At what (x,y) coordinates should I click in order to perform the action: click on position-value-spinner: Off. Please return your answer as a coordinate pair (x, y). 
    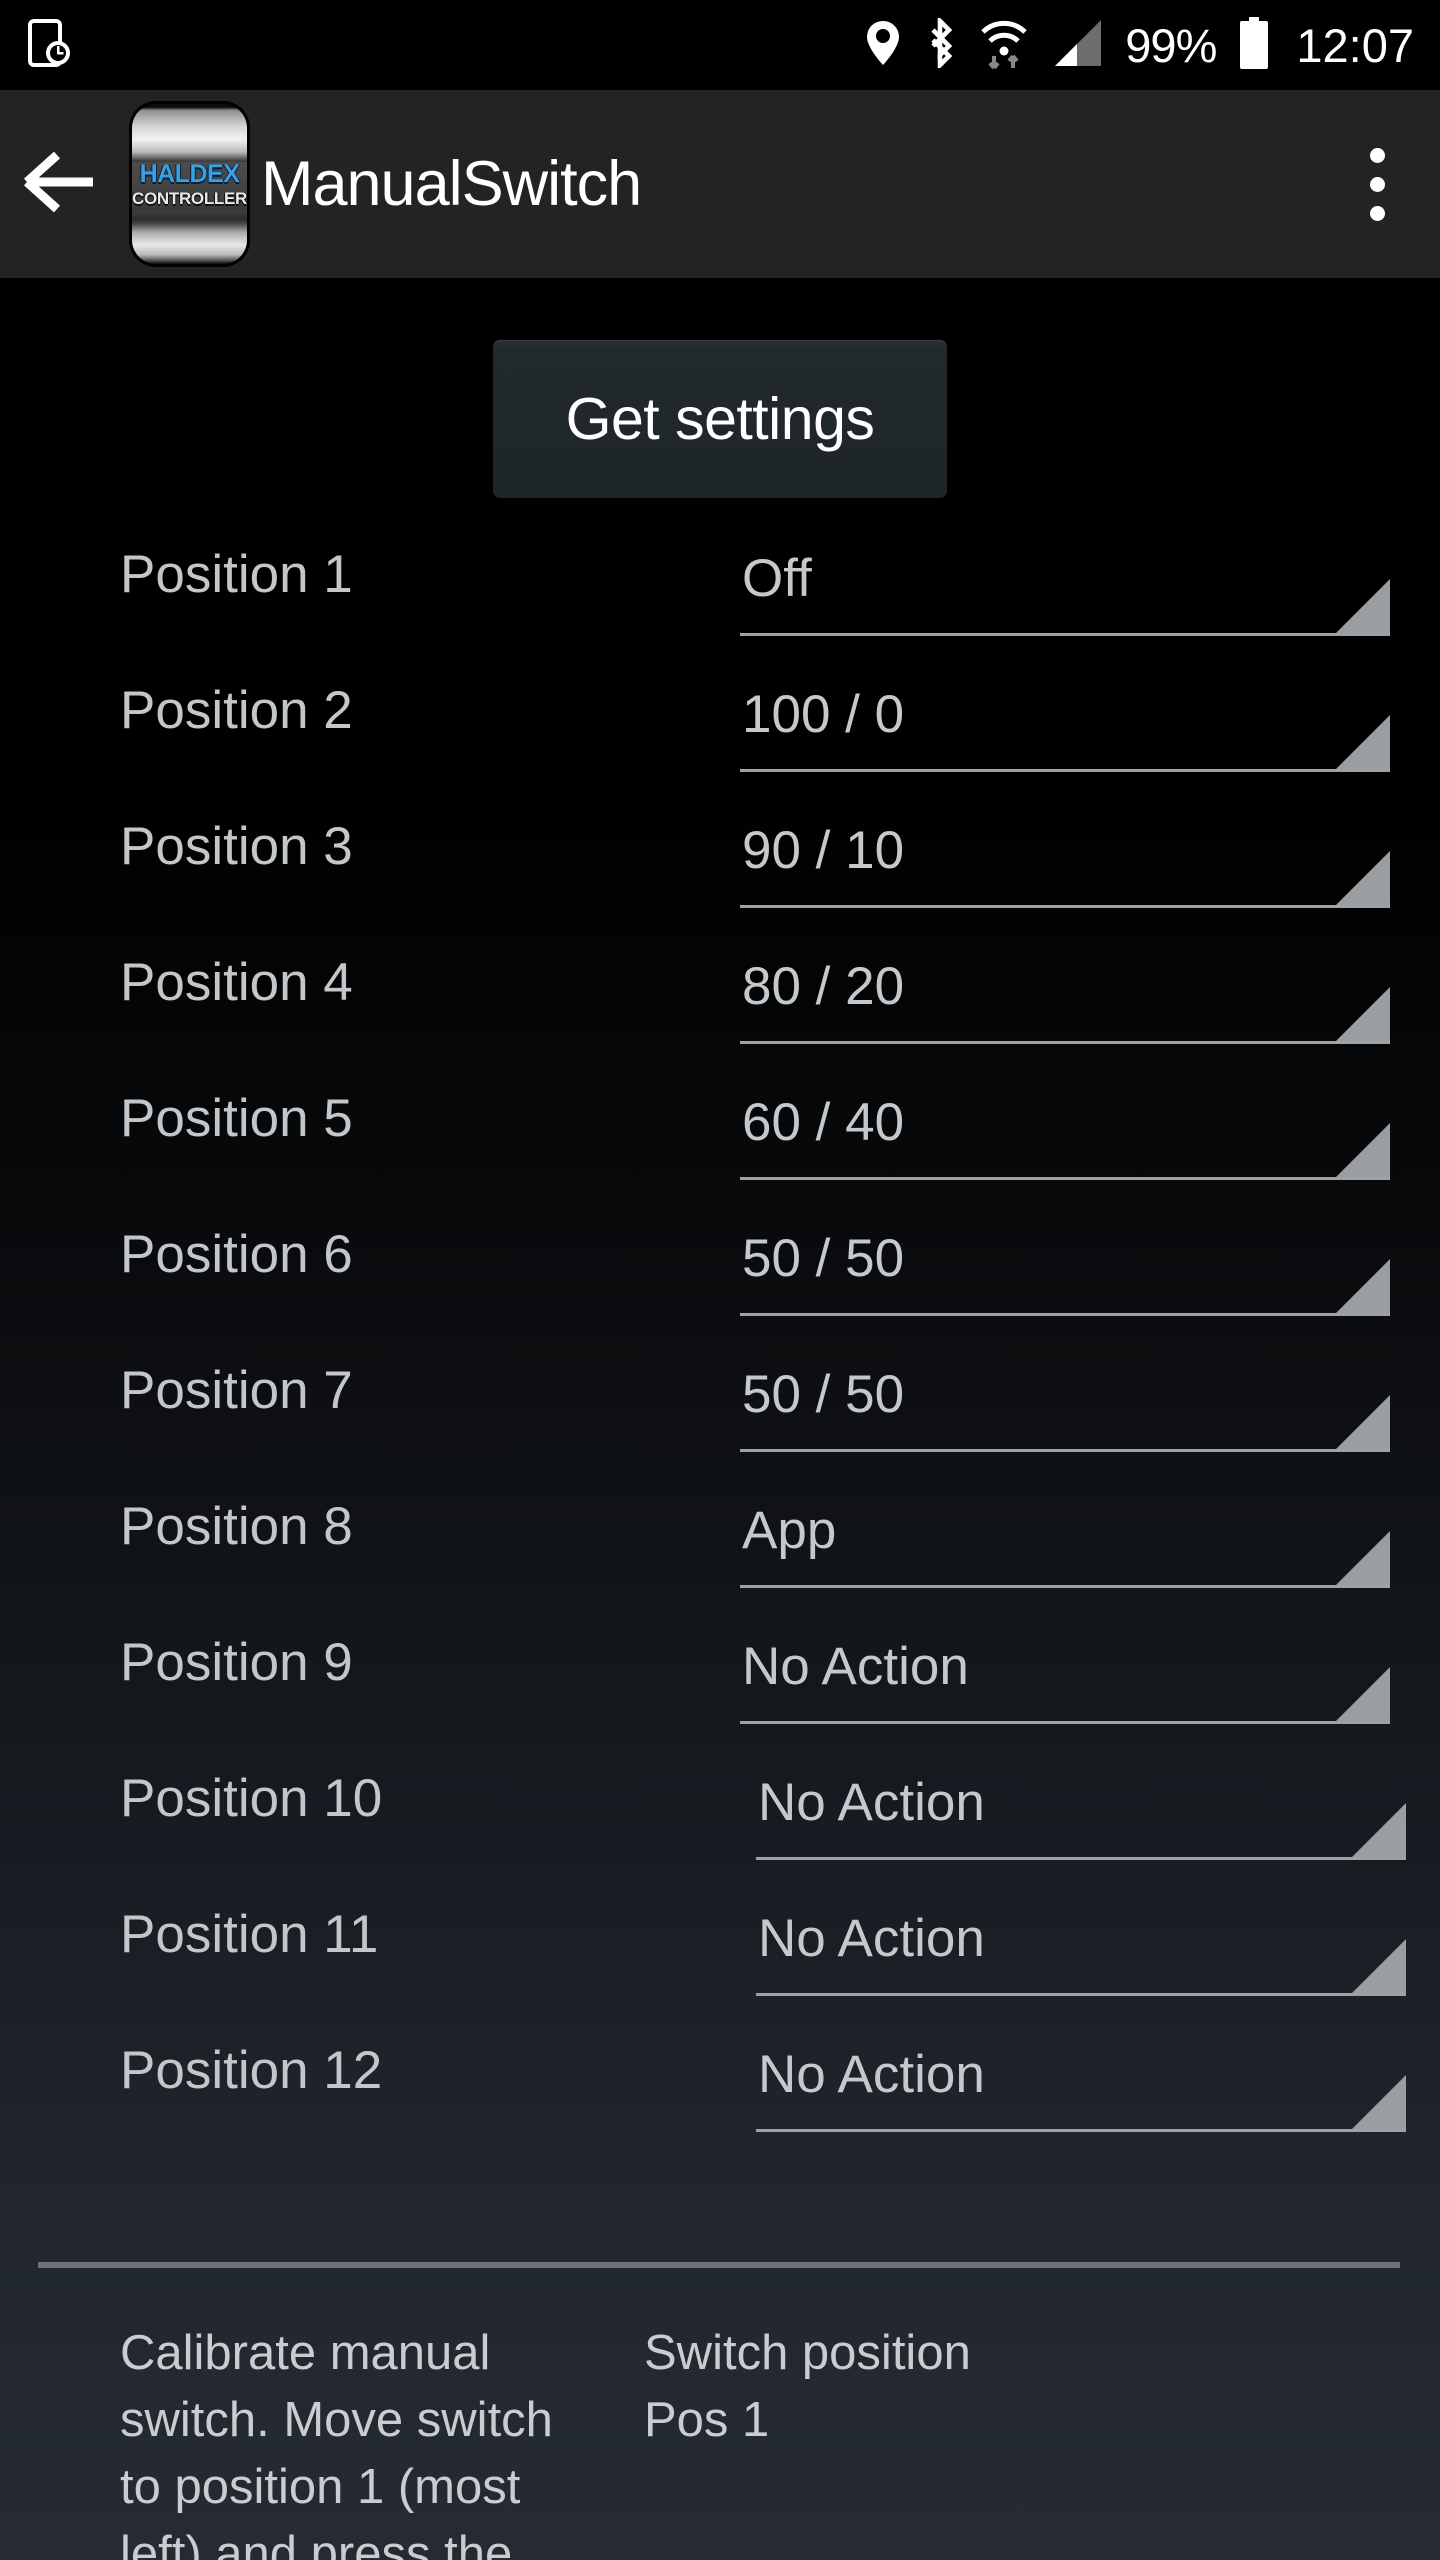
    Looking at the image, I should click on (1065, 587).